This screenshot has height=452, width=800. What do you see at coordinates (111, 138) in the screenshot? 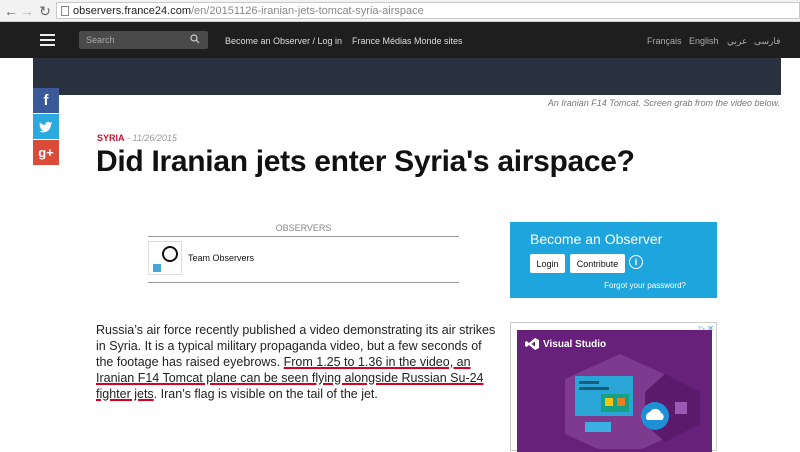
I see `category-link: SYRIA` at bounding box center [111, 138].